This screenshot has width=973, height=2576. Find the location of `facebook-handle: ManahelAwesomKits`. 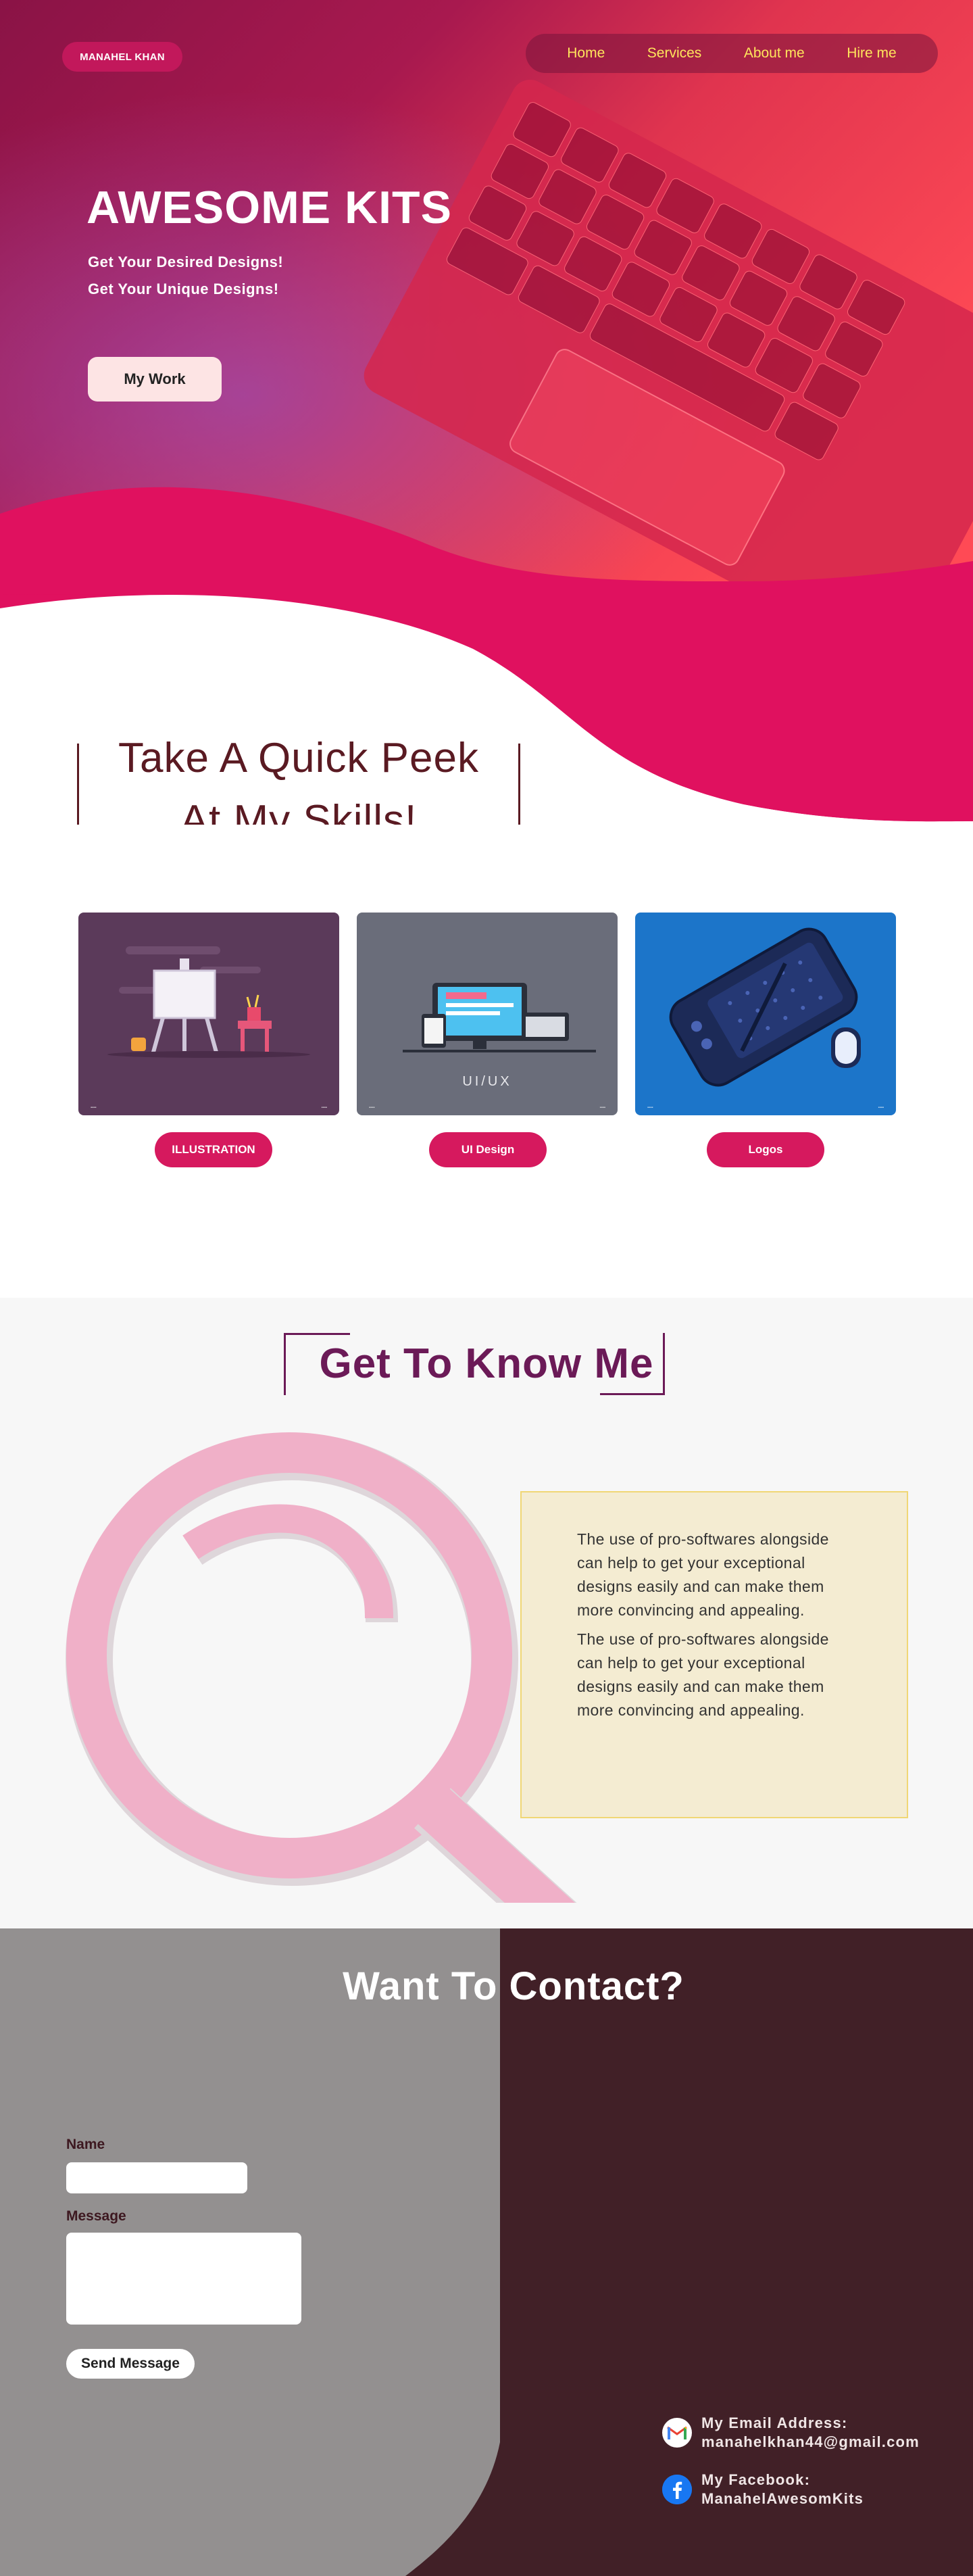

facebook-handle: ManahelAwesomKits is located at coordinates (783, 2498).